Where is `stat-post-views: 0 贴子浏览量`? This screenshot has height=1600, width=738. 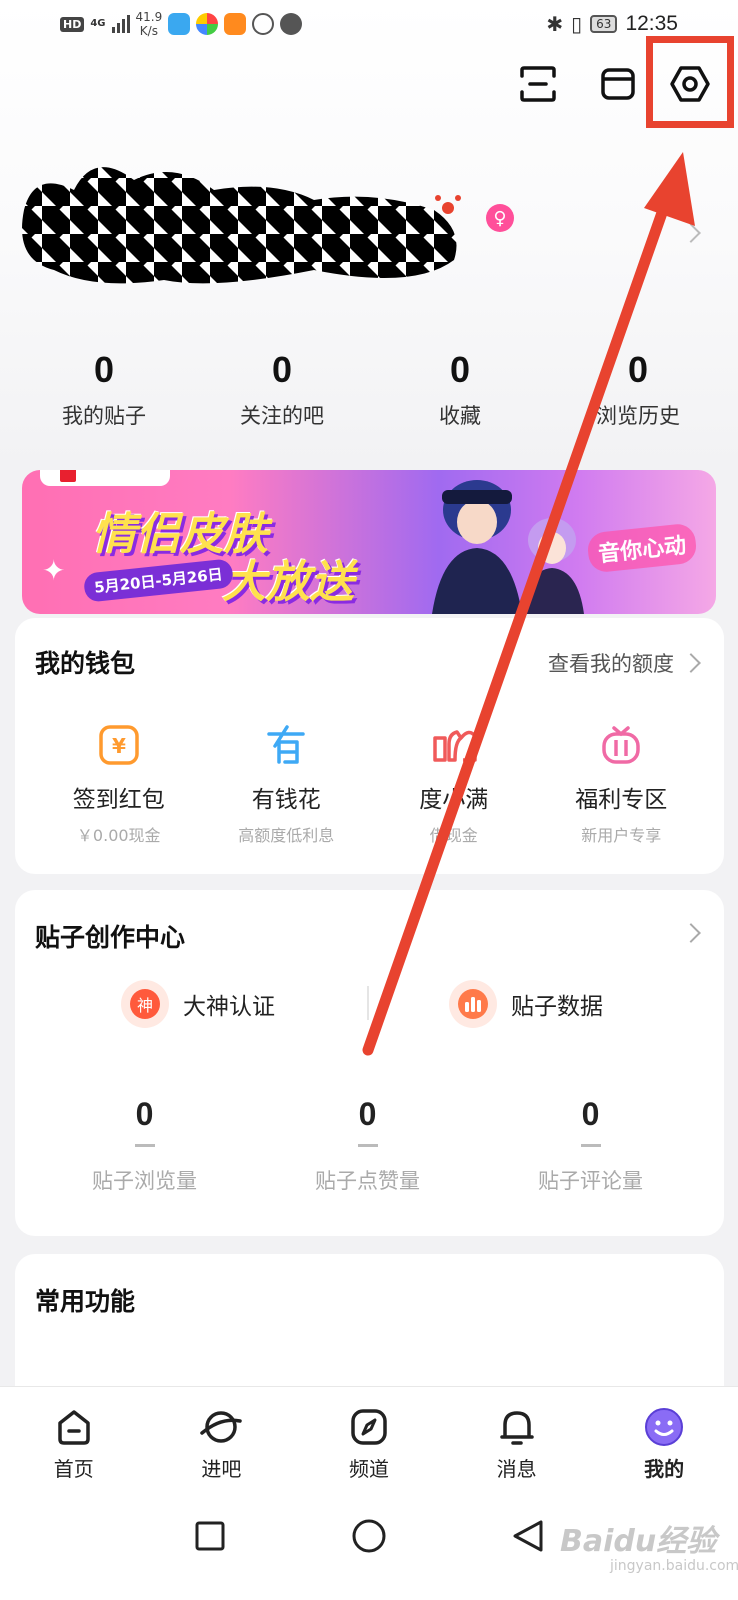
stat-post-views: 0 贴子浏览量 is located at coordinates (144, 1145).